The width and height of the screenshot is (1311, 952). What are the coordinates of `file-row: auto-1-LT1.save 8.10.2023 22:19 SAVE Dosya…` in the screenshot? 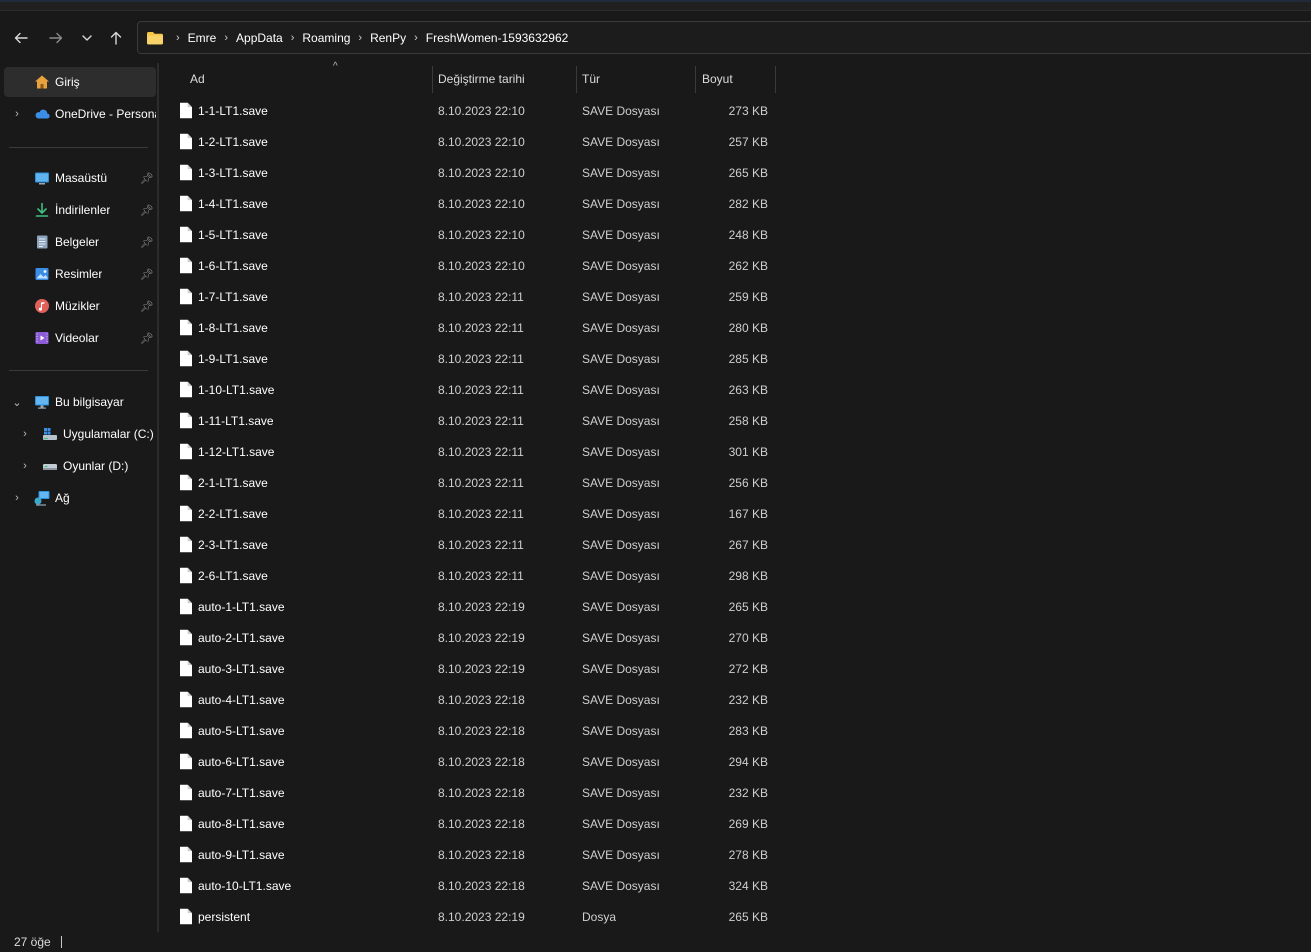 It's located at (476, 606).